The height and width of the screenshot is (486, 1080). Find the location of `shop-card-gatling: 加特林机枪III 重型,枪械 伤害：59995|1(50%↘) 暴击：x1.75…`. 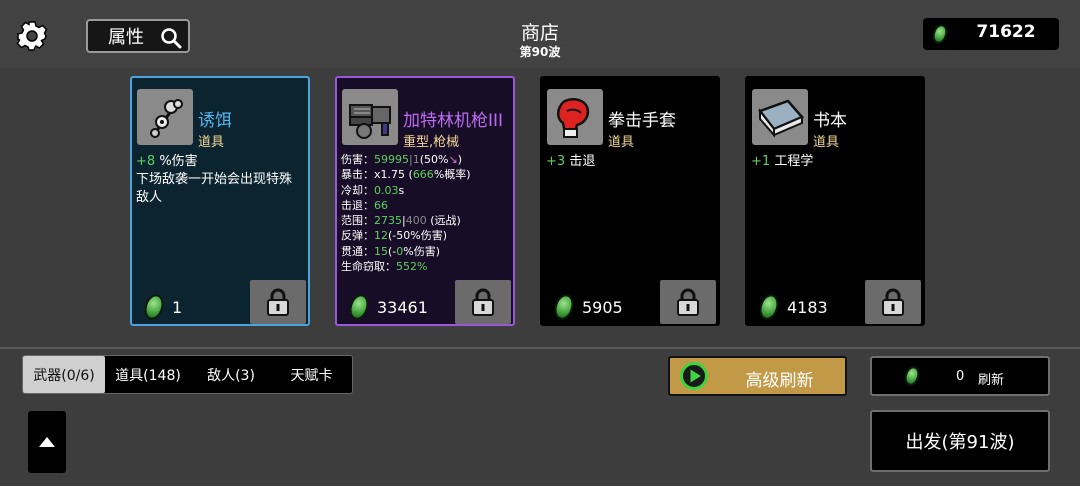

shop-card-gatling: 加特林机枪III 重型,枪械 伤害：59995|1(50%↘) 暴击：x1.75… is located at coordinates (425, 201).